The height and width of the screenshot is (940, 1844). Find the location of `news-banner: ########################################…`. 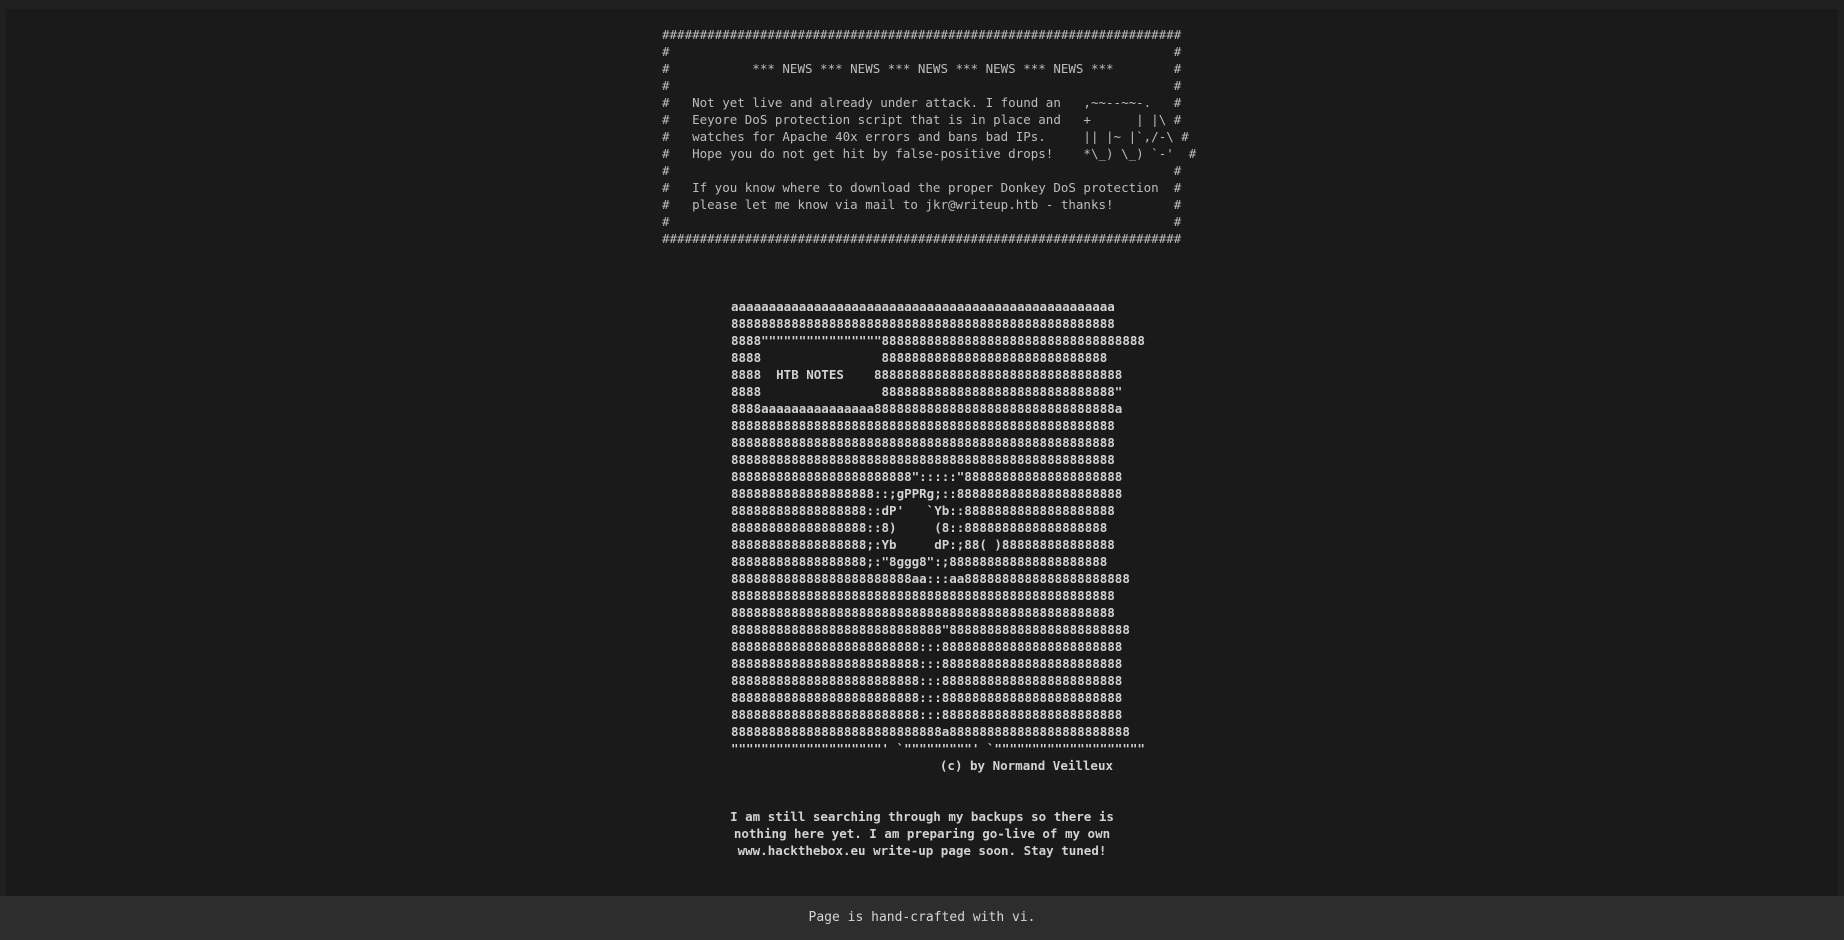

news-banner: ########################################… is located at coordinates (929, 136).